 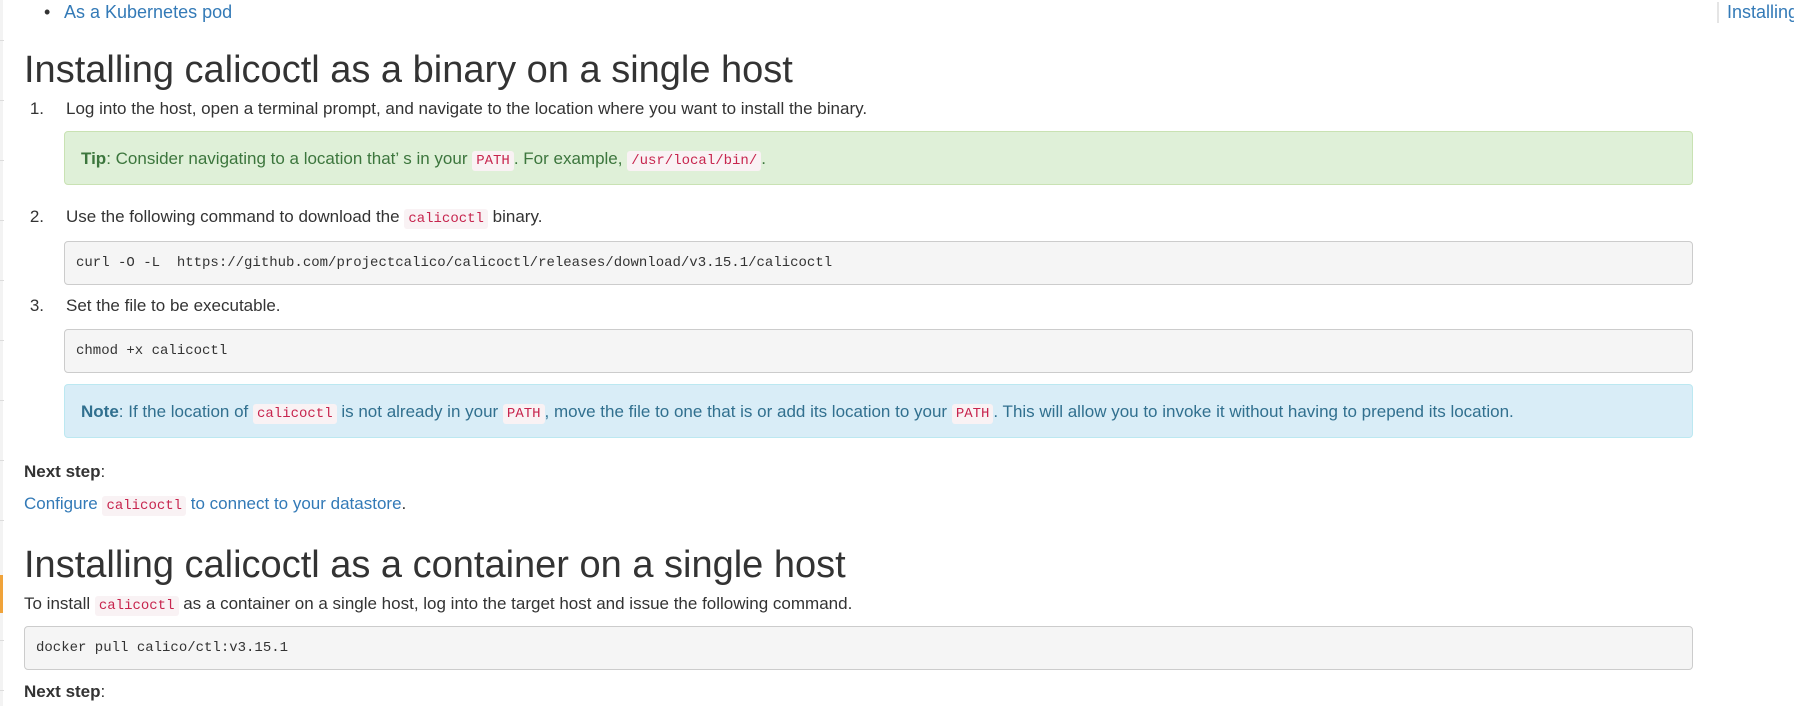 I want to click on step-3: 3. Set the file to be executable., so click(x=155, y=306).